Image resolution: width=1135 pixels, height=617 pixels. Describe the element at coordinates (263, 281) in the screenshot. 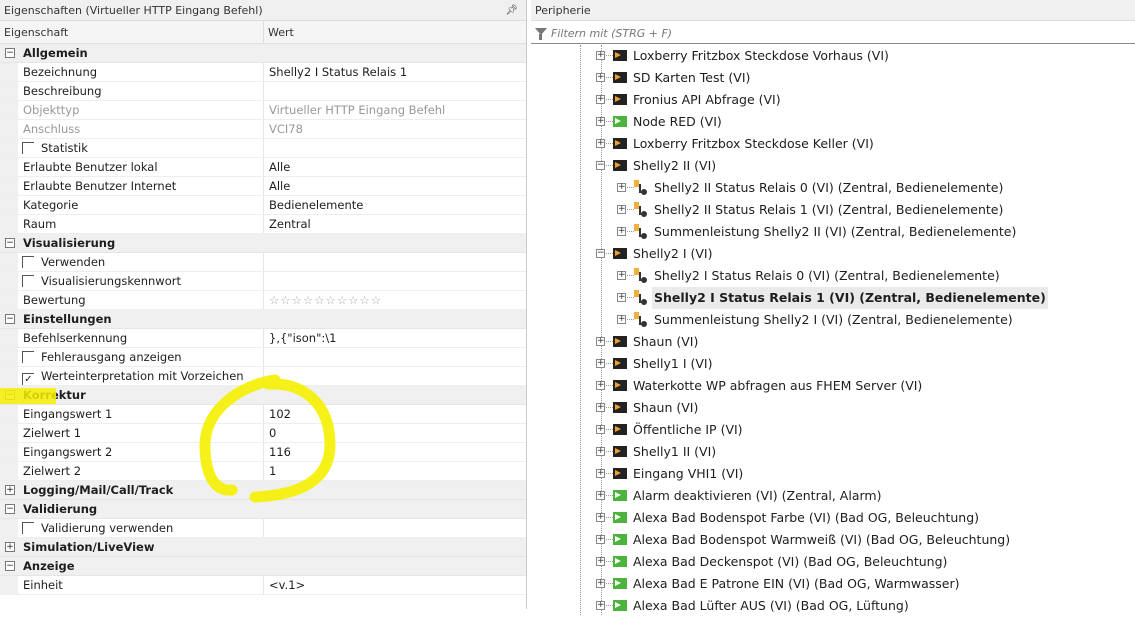

I see `property-row: Visualisierungskennwort` at that location.